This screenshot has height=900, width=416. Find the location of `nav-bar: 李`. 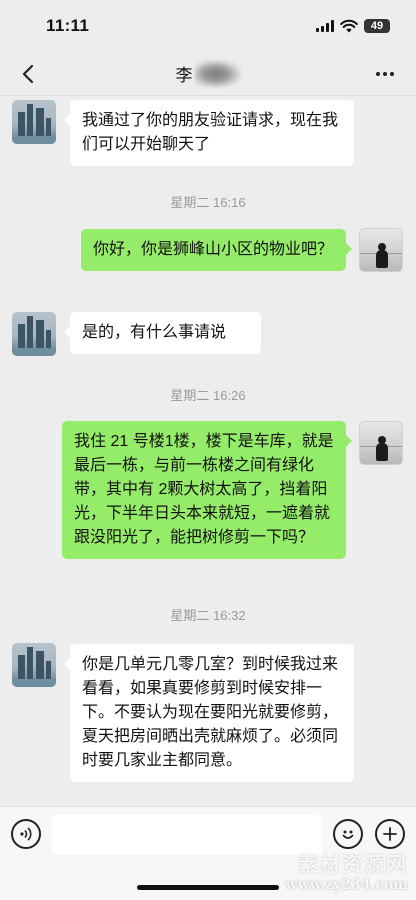

nav-bar: 李 is located at coordinates (208, 74).